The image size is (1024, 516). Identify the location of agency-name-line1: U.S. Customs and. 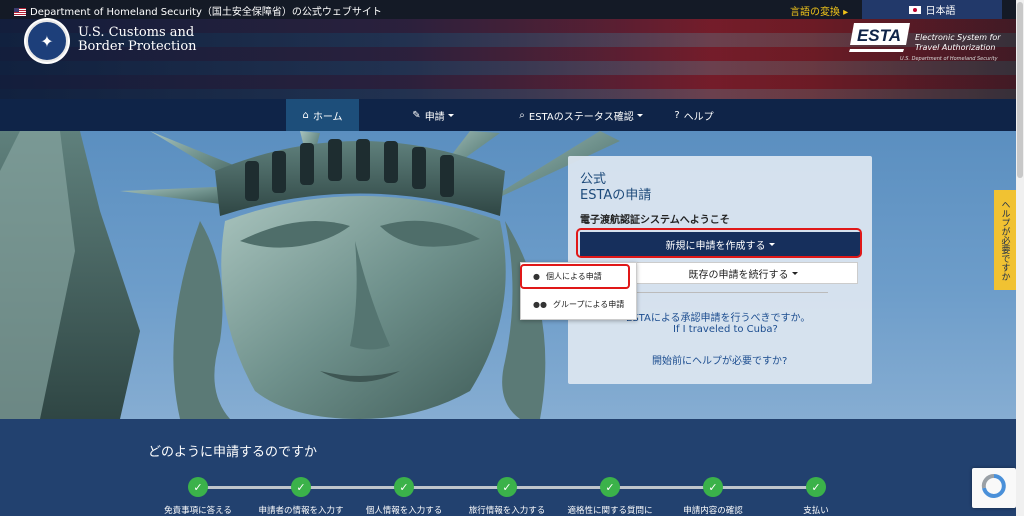
(136, 32).